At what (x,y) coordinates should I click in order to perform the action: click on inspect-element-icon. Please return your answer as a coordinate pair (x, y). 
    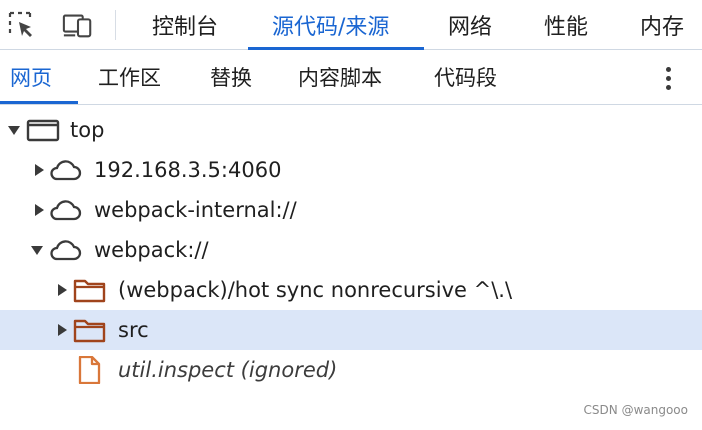
    Looking at the image, I should click on (22, 25).